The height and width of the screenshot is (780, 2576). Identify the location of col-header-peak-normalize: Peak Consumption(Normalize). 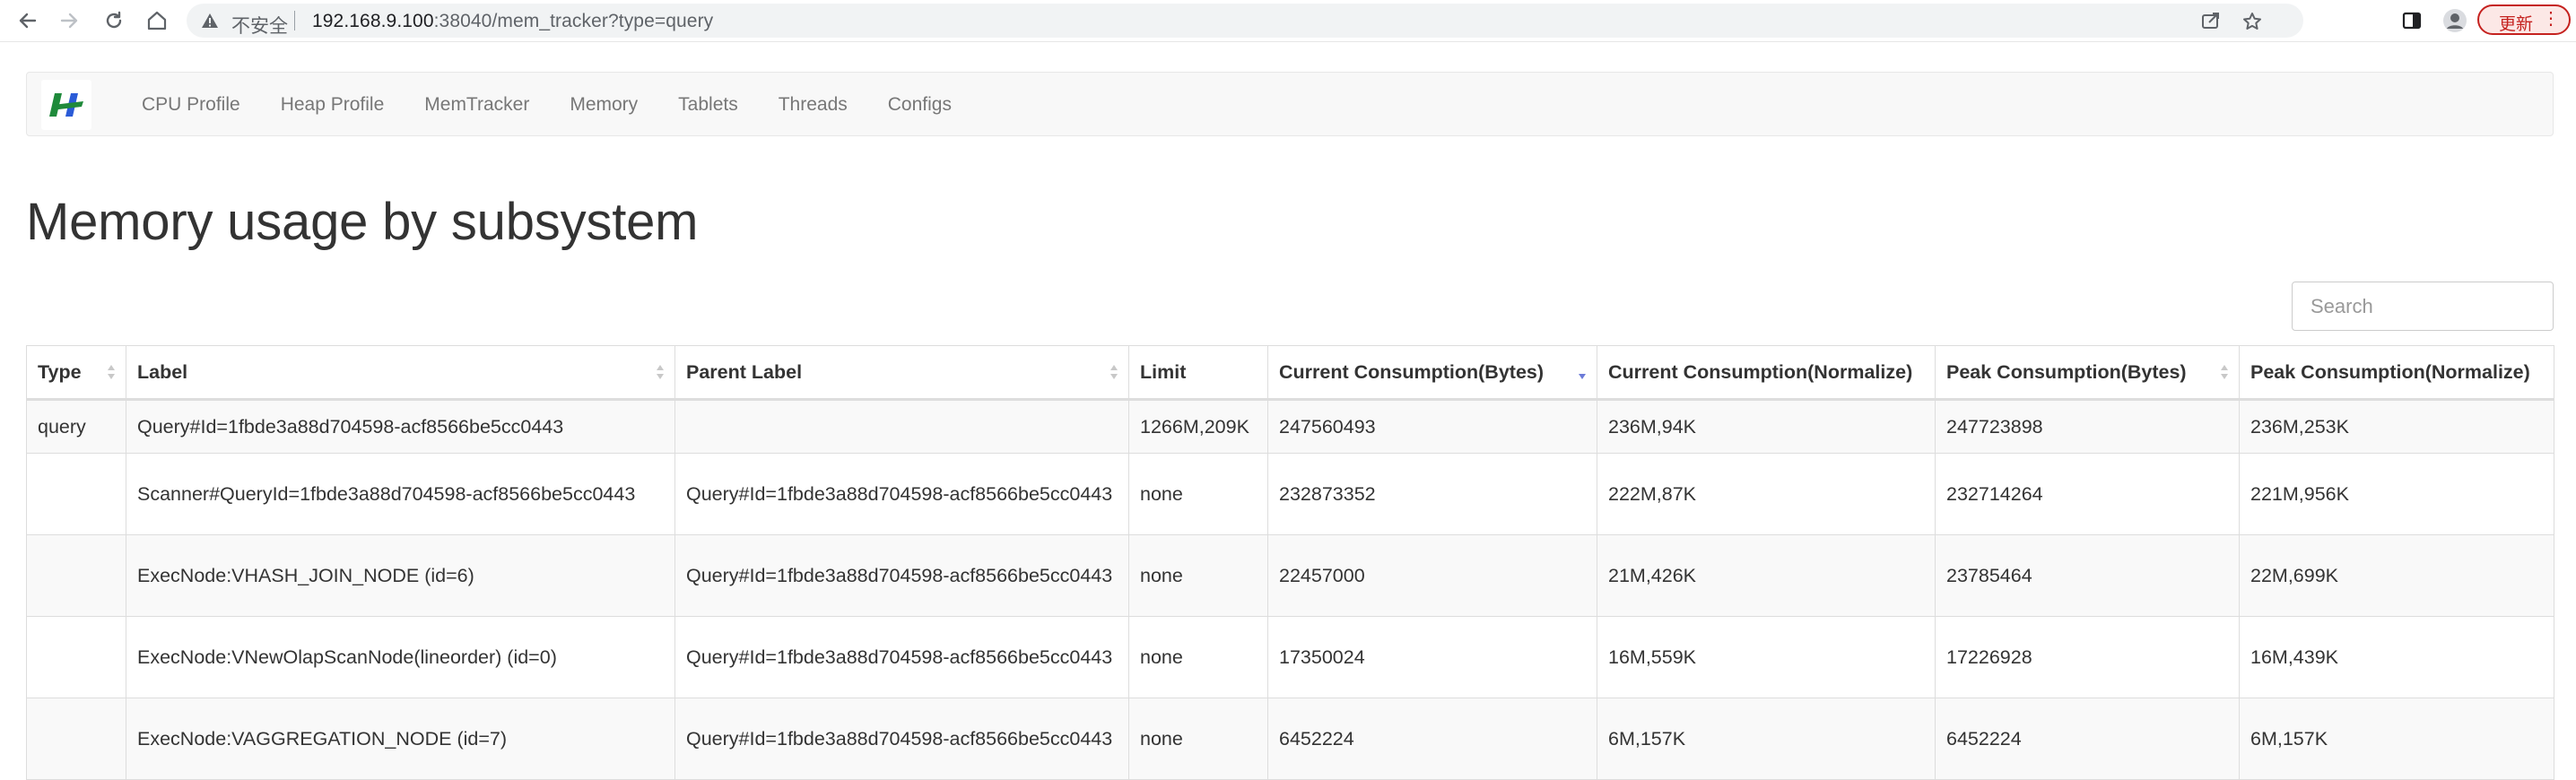
(2396, 373).